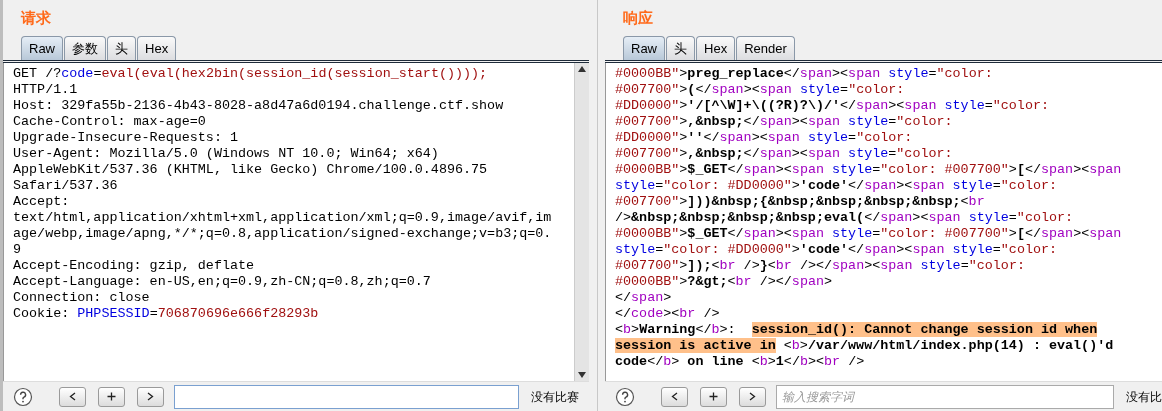 Image resolution: width=1162 pixels, height=411 pixels. I want to click on scrollbar, so click(581, 222).